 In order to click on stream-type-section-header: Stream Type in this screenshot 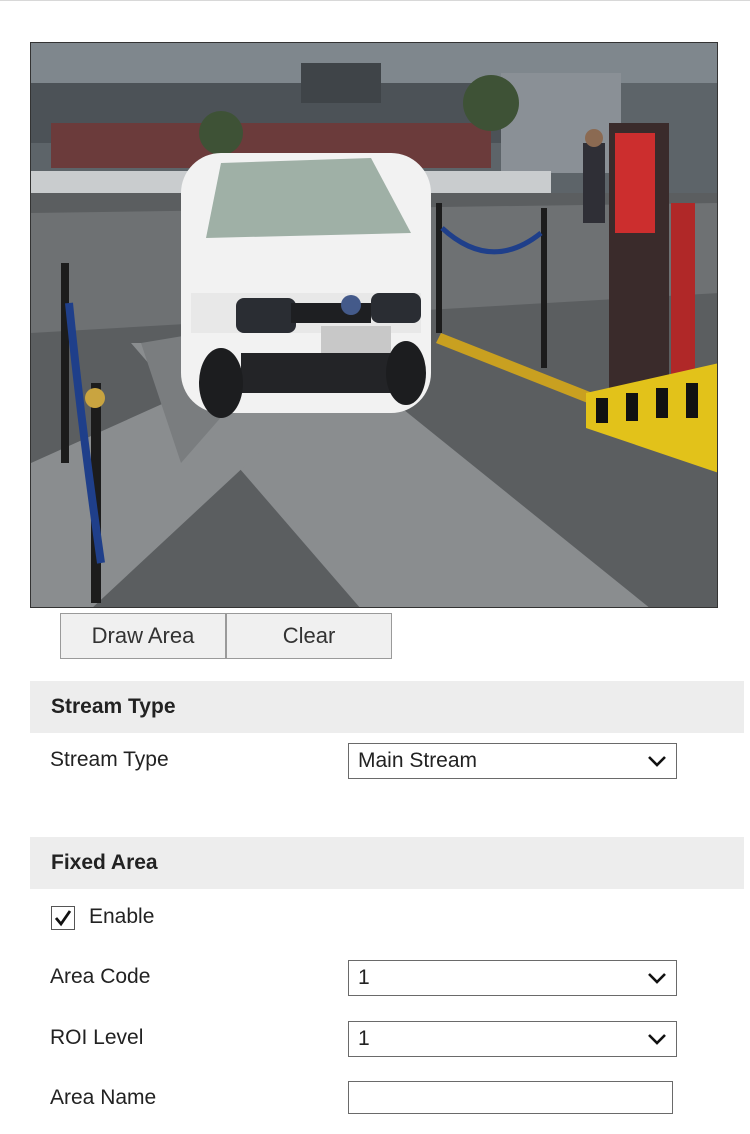, I will do `click(387, 707)`.